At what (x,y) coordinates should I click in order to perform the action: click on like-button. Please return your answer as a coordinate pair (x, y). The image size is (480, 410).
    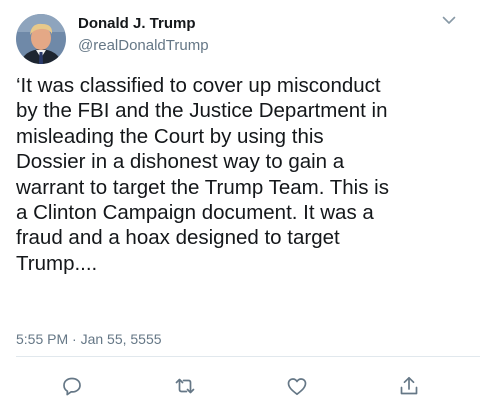
    Looking at the image, I should click on (297, 386).